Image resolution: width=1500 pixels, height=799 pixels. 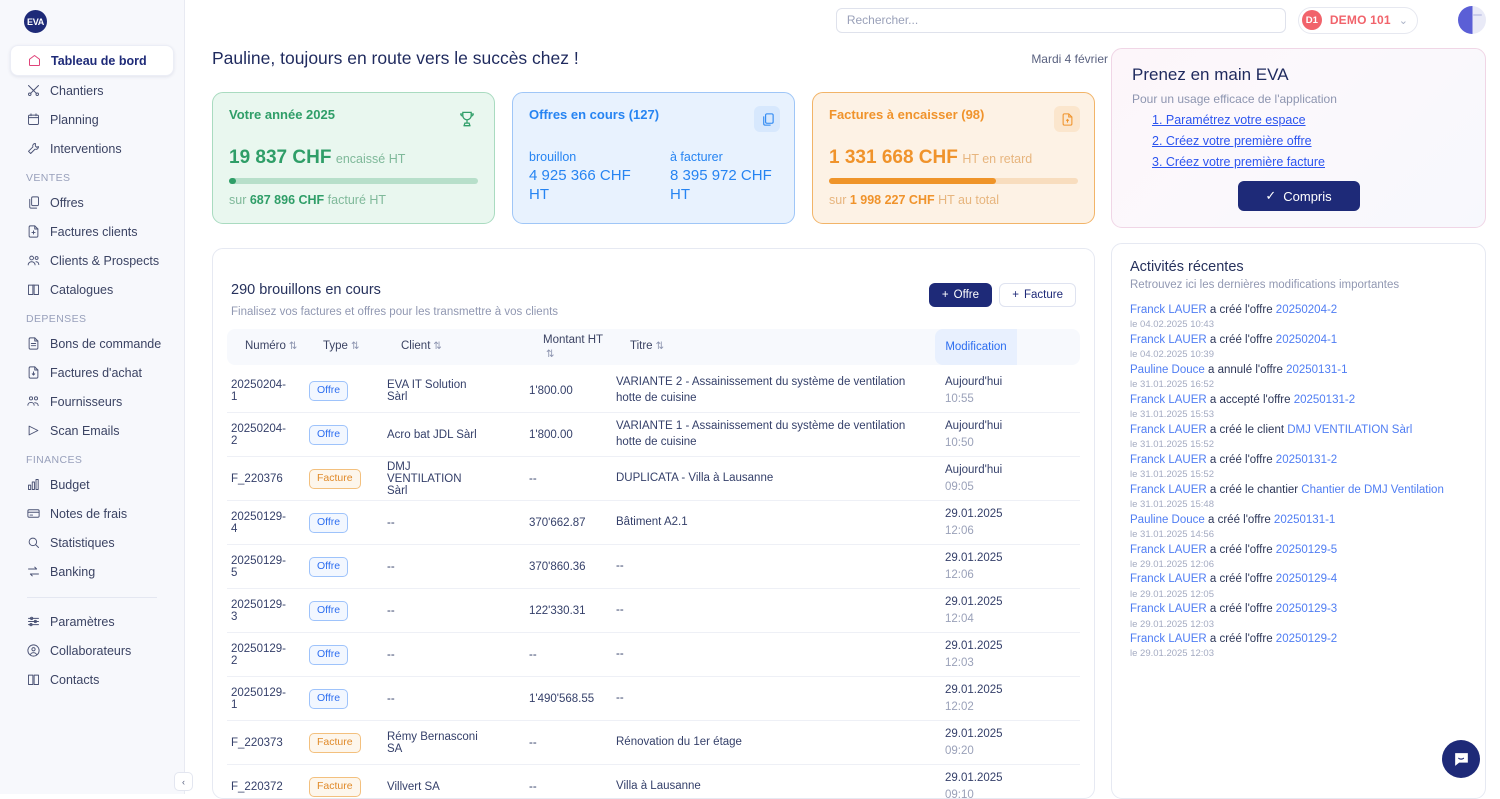 I want to click on activity-object: 20250129-5, so click(x=1306, y=550).